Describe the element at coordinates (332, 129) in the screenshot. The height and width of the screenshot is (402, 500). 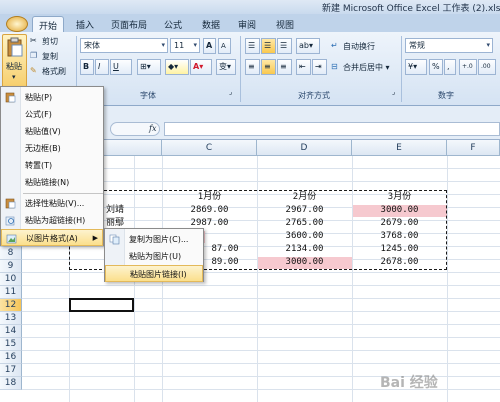
I see `formula-input` at that location.